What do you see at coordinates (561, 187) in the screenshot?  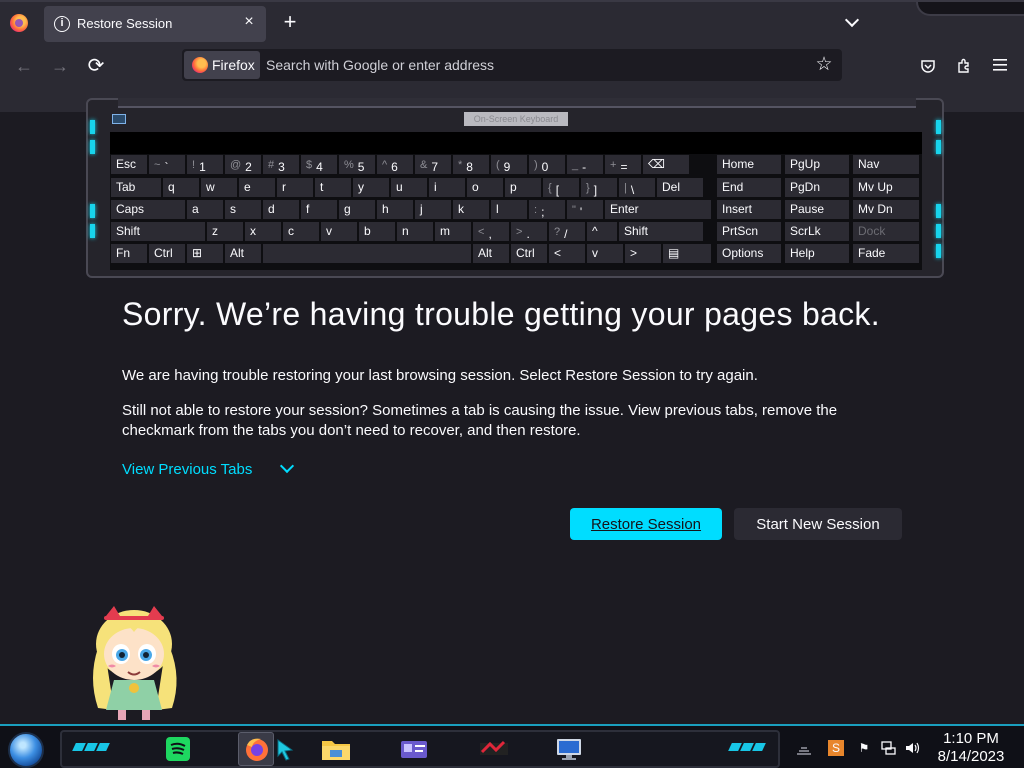 I see `osk-key: {[` at bounding box center [561, 187].